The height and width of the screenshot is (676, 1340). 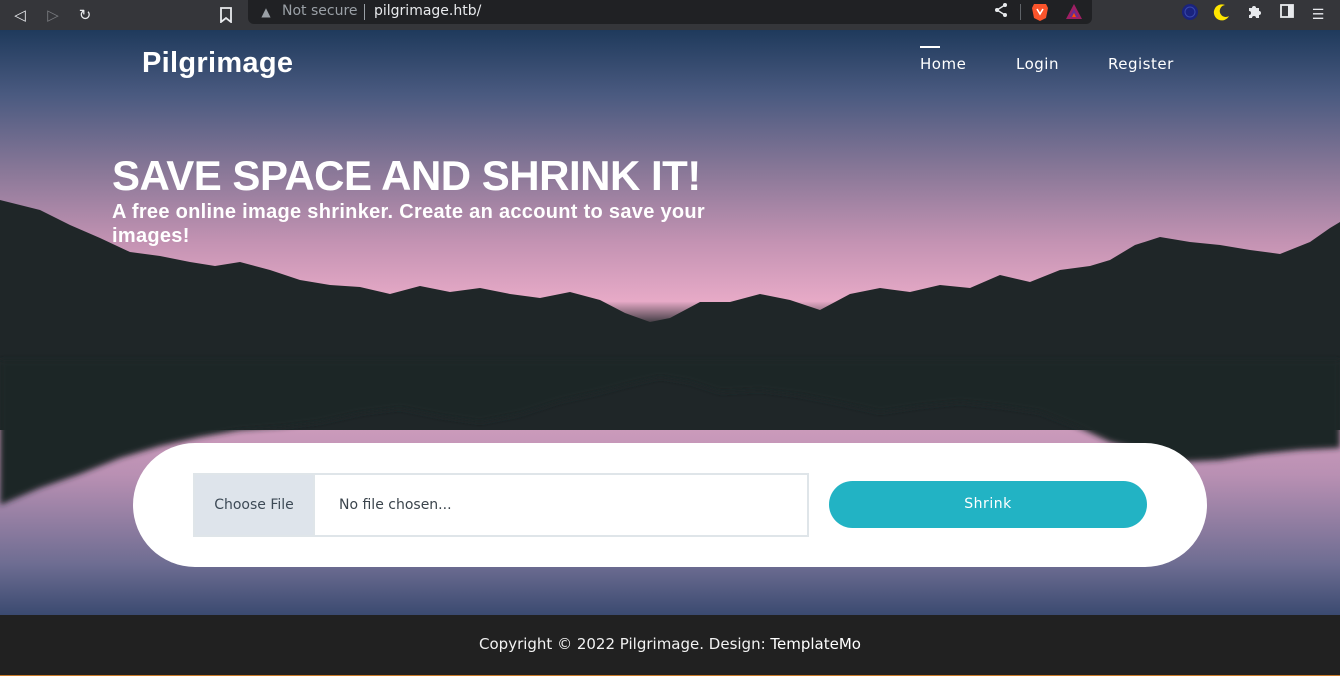 I want to click on nav-login: Login, so click(x=1037, y=64).